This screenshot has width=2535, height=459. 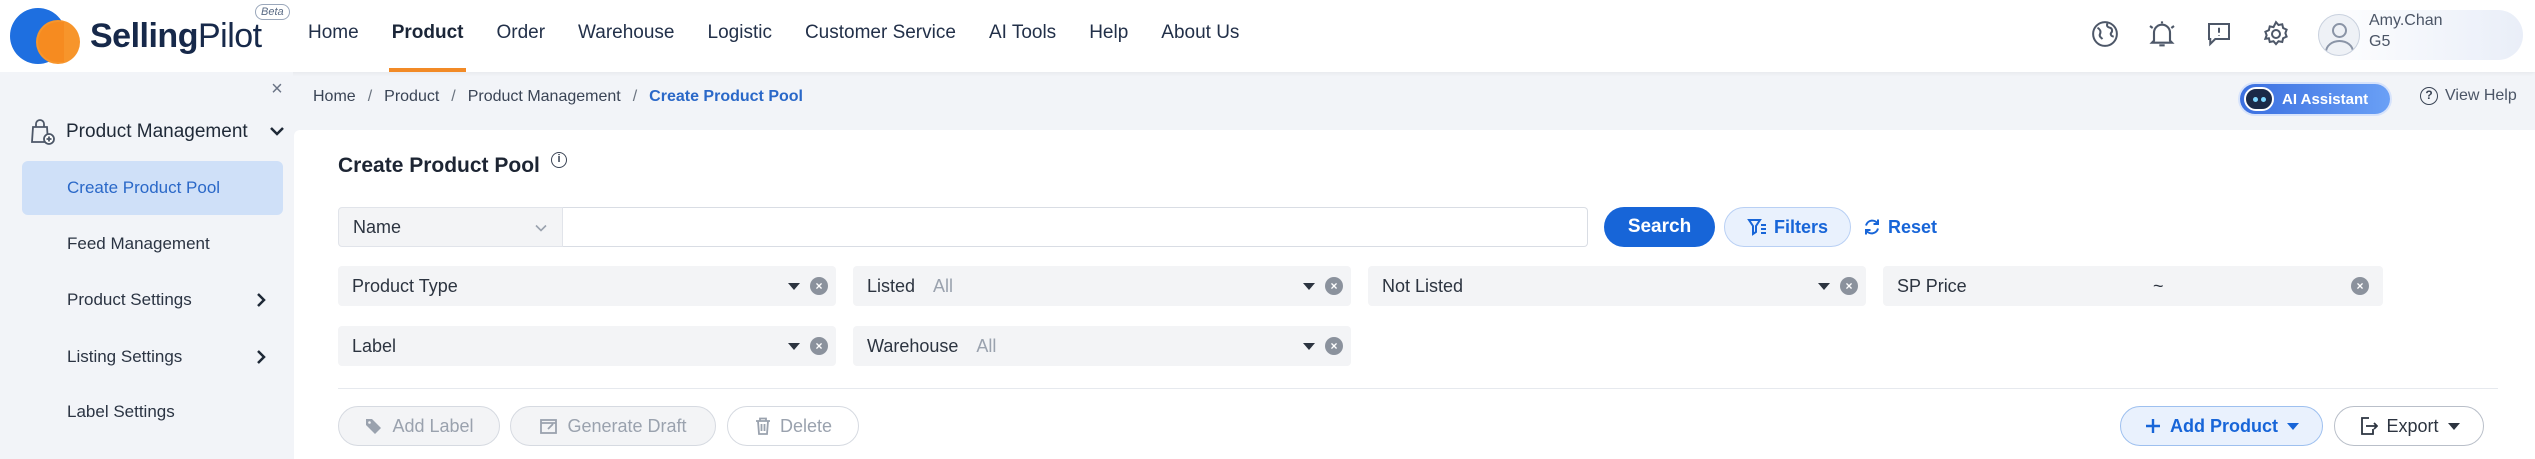 What do you see at coordinates (1108, 36) in the screenshot?
I see `nav-item-help: Help` at bounding box center [1108, 36].